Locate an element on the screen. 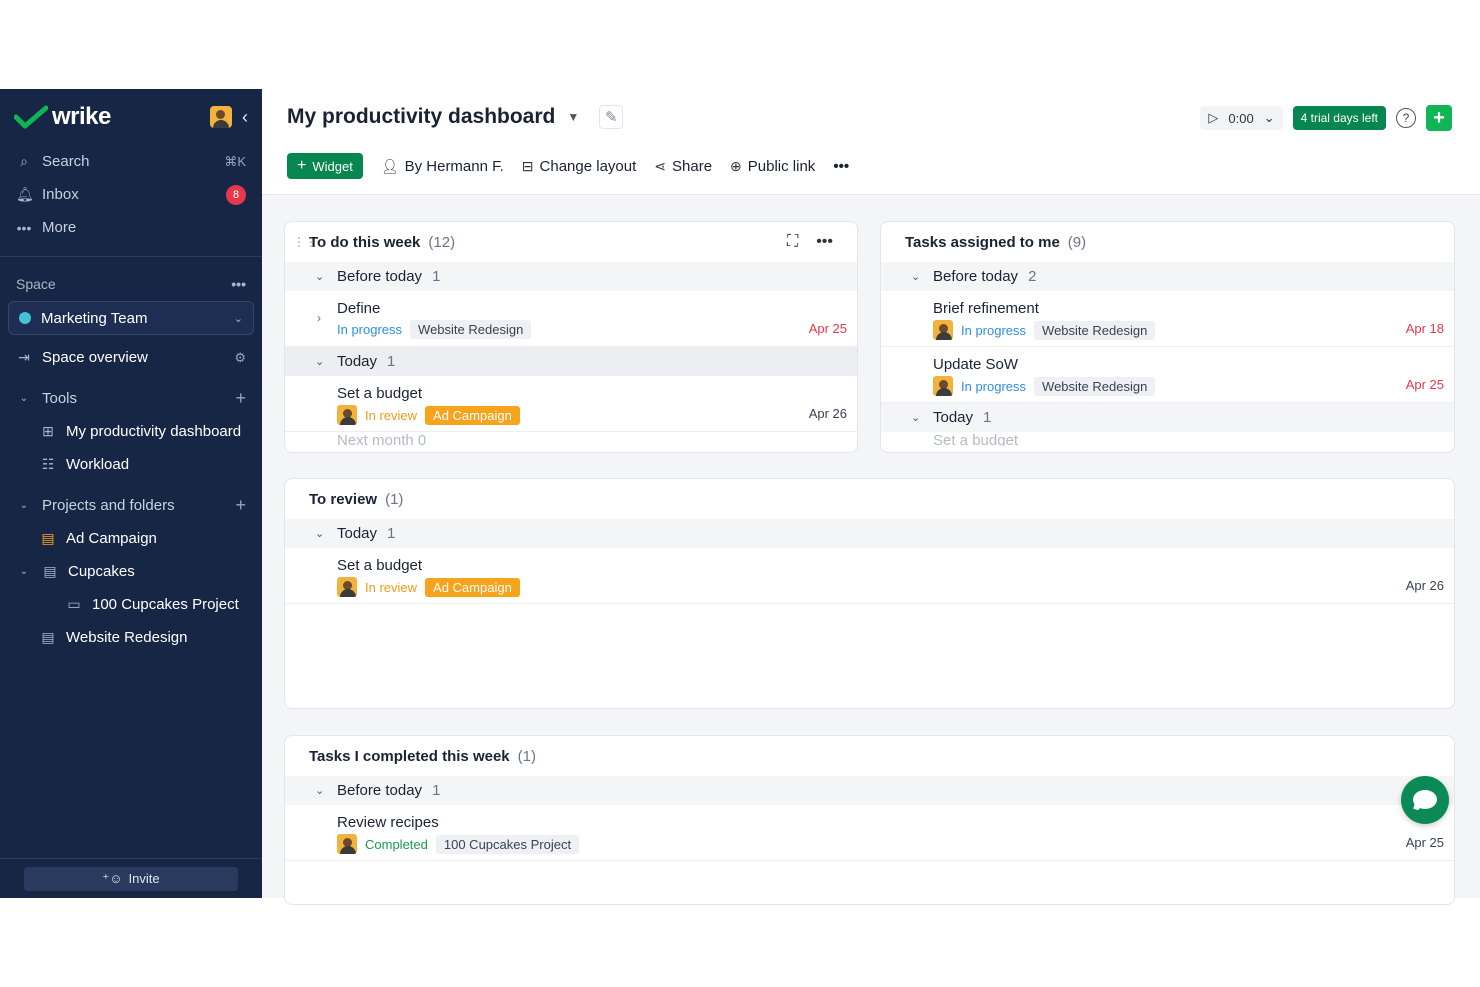 Image resolution: width=1480 pixels, height=987 pixels. task-status: Completed is located at coordinates (396, 844).